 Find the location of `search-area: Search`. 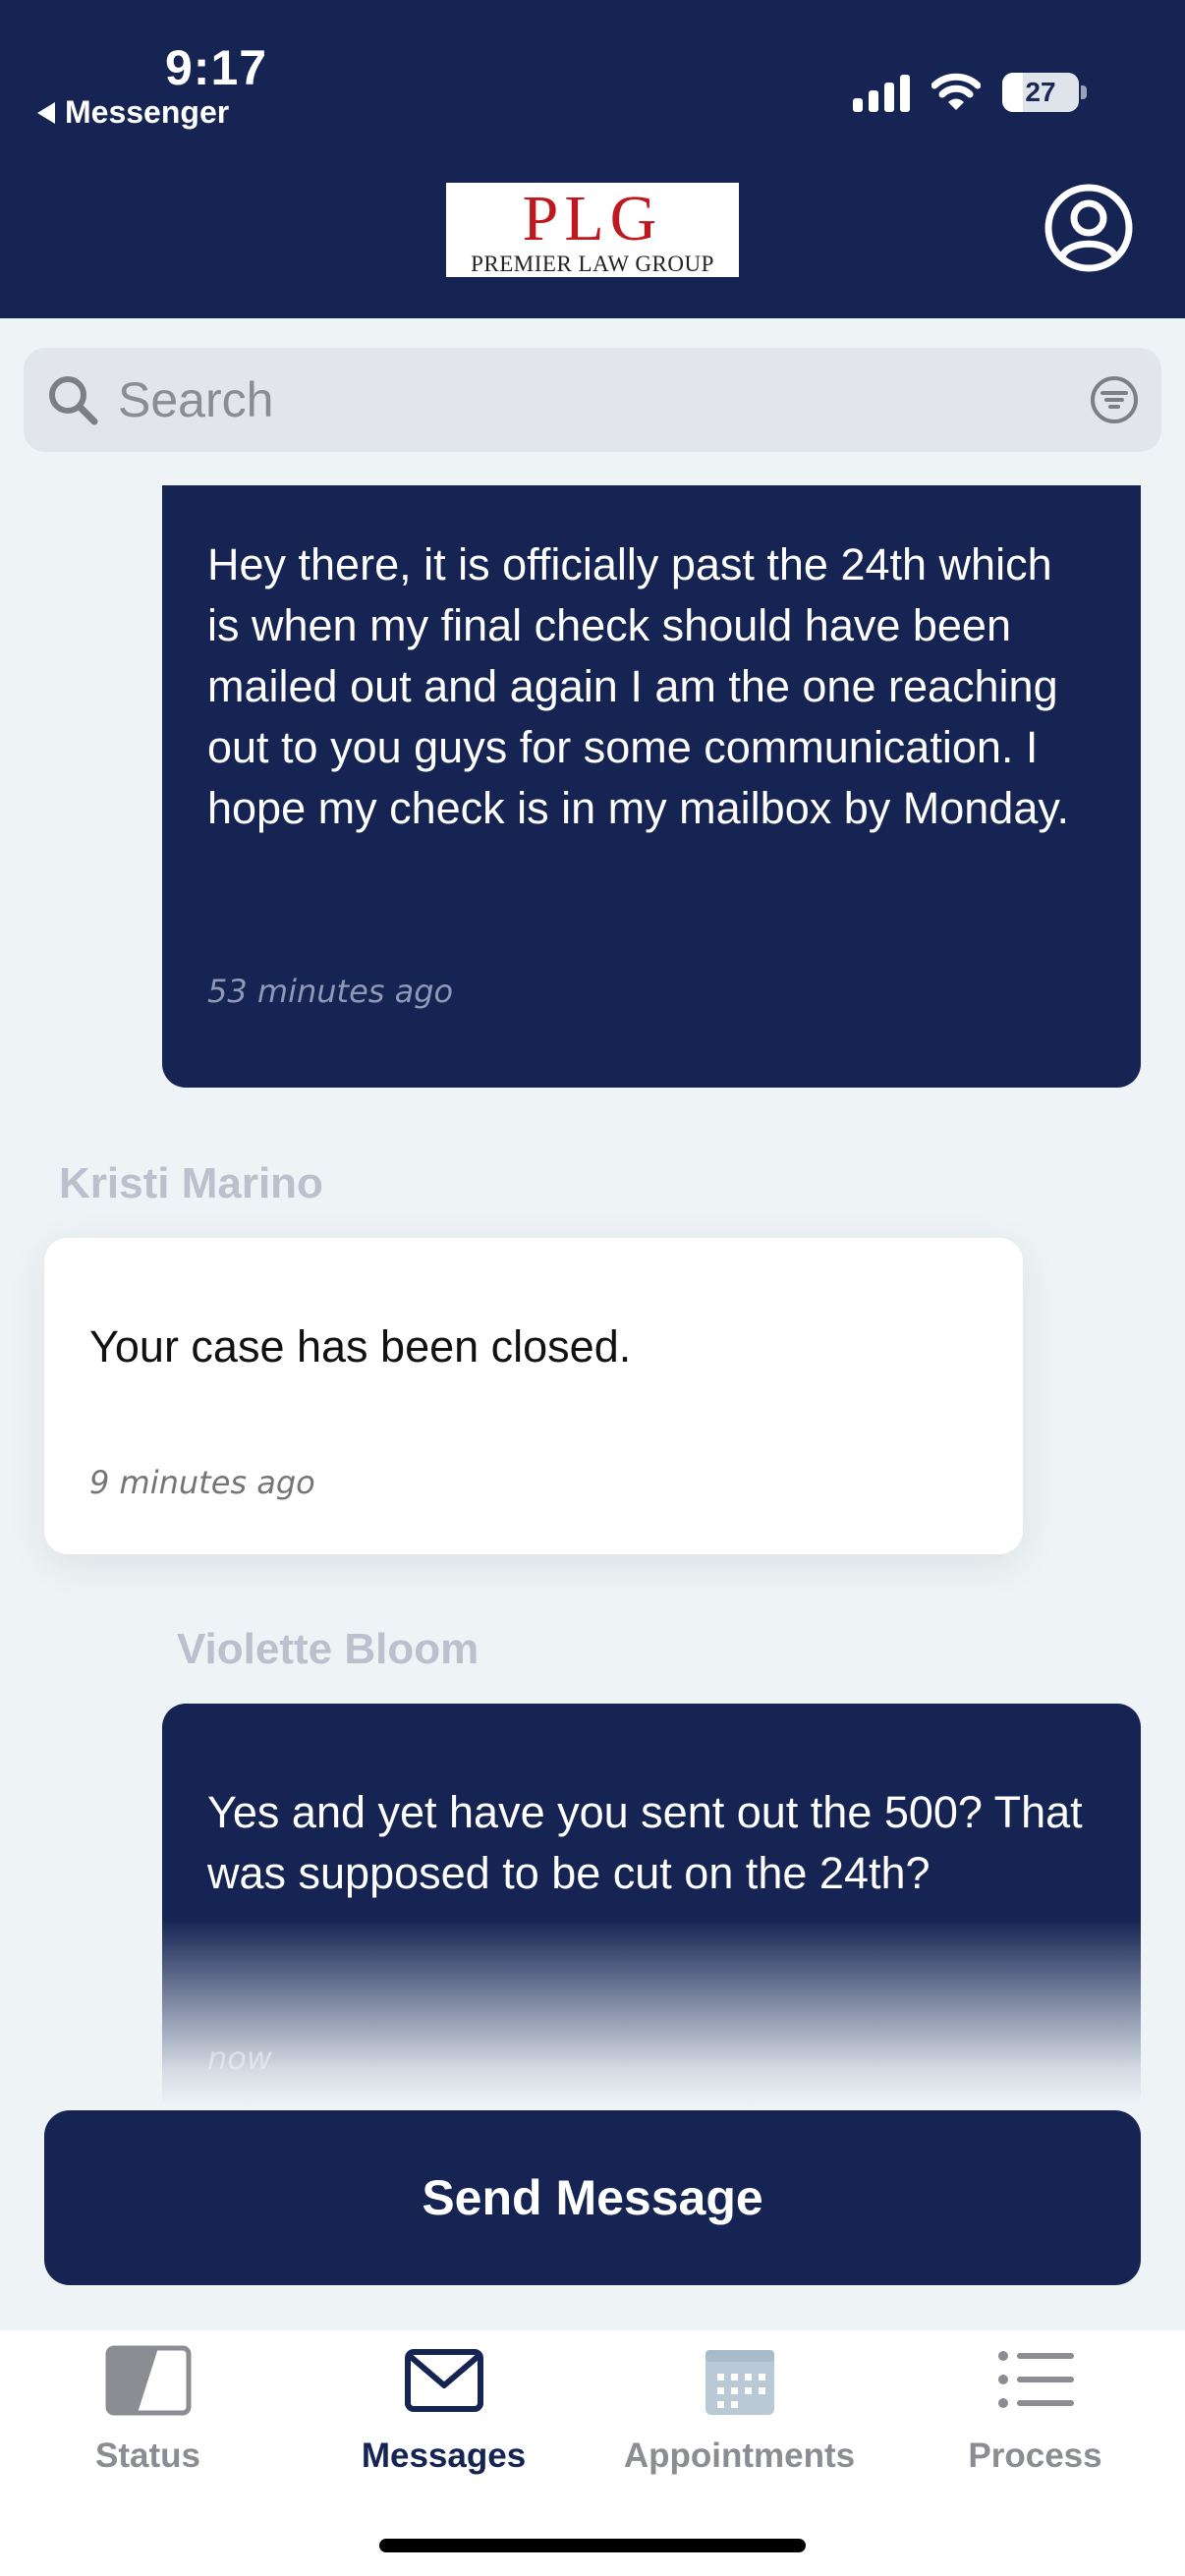

search-area: Search is located at coordinates (592, 401).